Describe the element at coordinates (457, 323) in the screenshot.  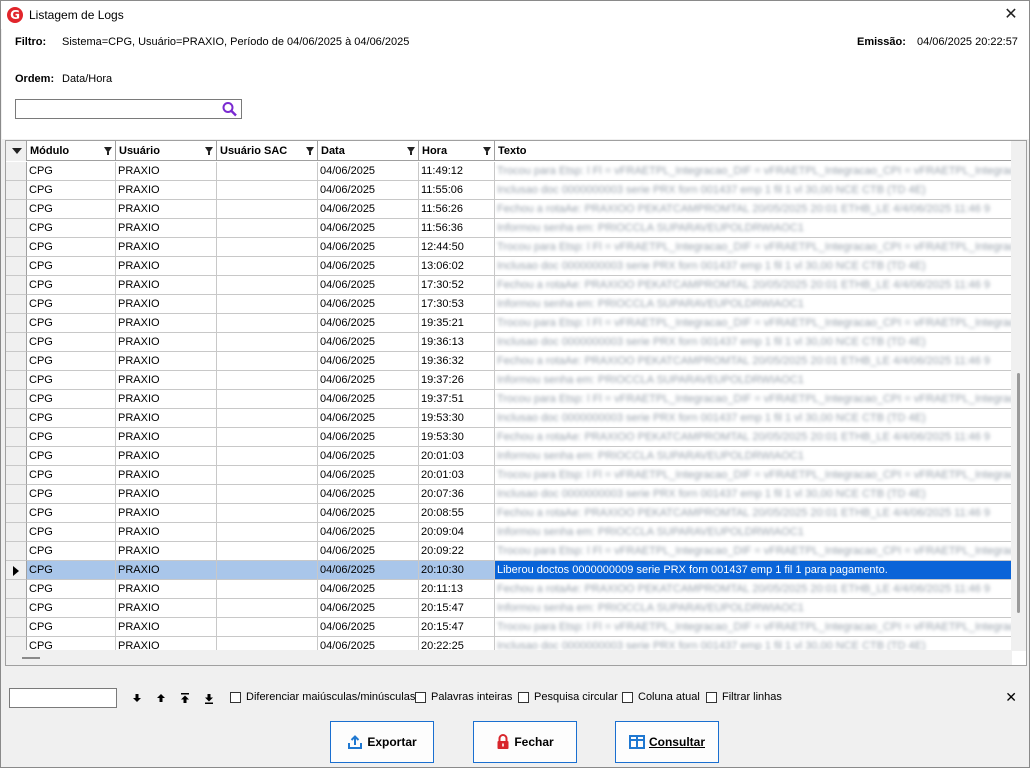
I see `cell-hora: 19:35:21` at that location.